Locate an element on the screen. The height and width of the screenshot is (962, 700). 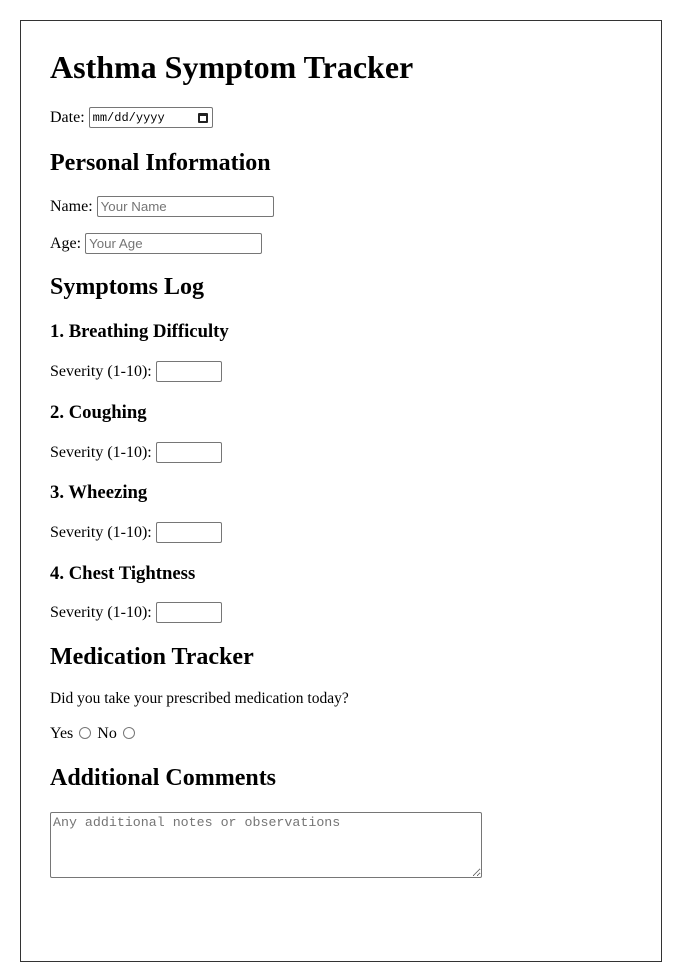
date-placeholder: mm/dd/yyyy is located at coordinates (128, 117).